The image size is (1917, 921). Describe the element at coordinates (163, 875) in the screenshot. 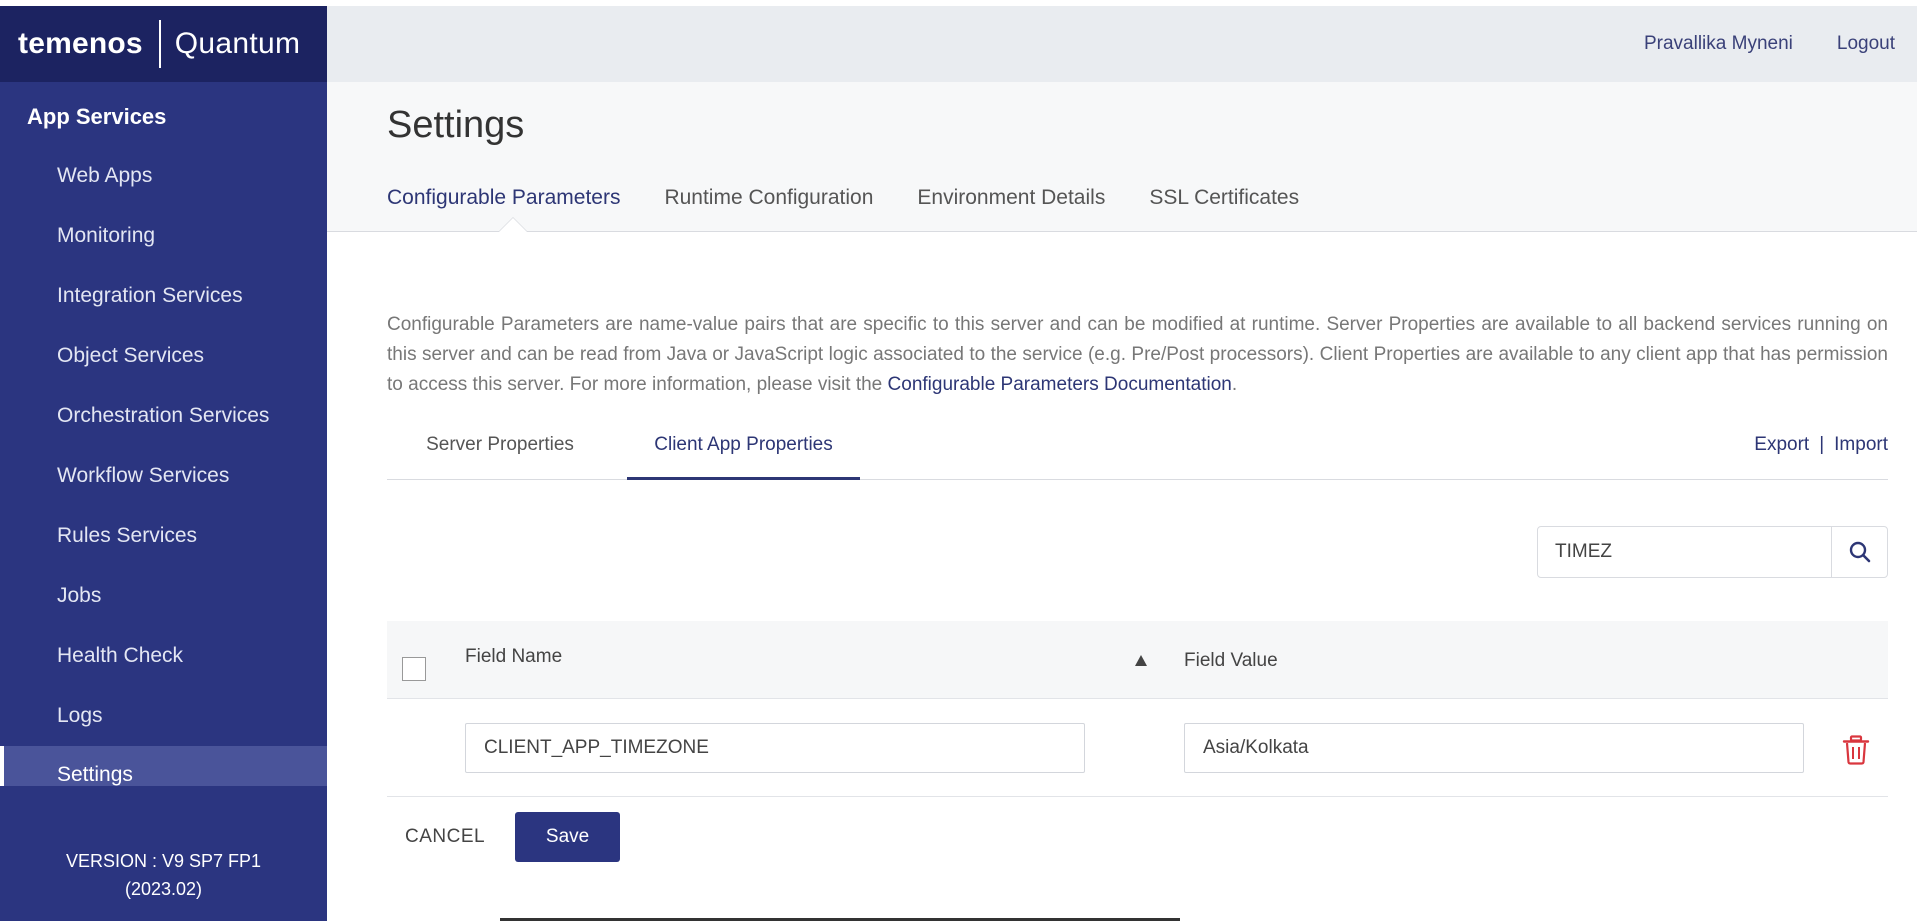

I see `version-info: VERSION : V9 SP7 FP1 (2023.02)` at that location.